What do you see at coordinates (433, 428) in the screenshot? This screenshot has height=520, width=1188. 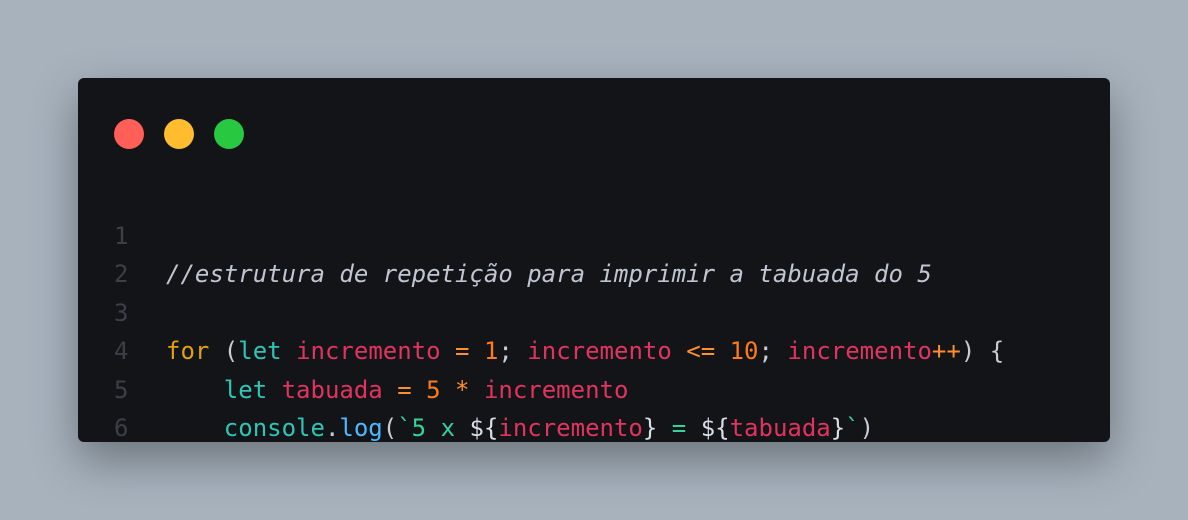 I see `code-token: `5 x` at bounding box center [433, 428].